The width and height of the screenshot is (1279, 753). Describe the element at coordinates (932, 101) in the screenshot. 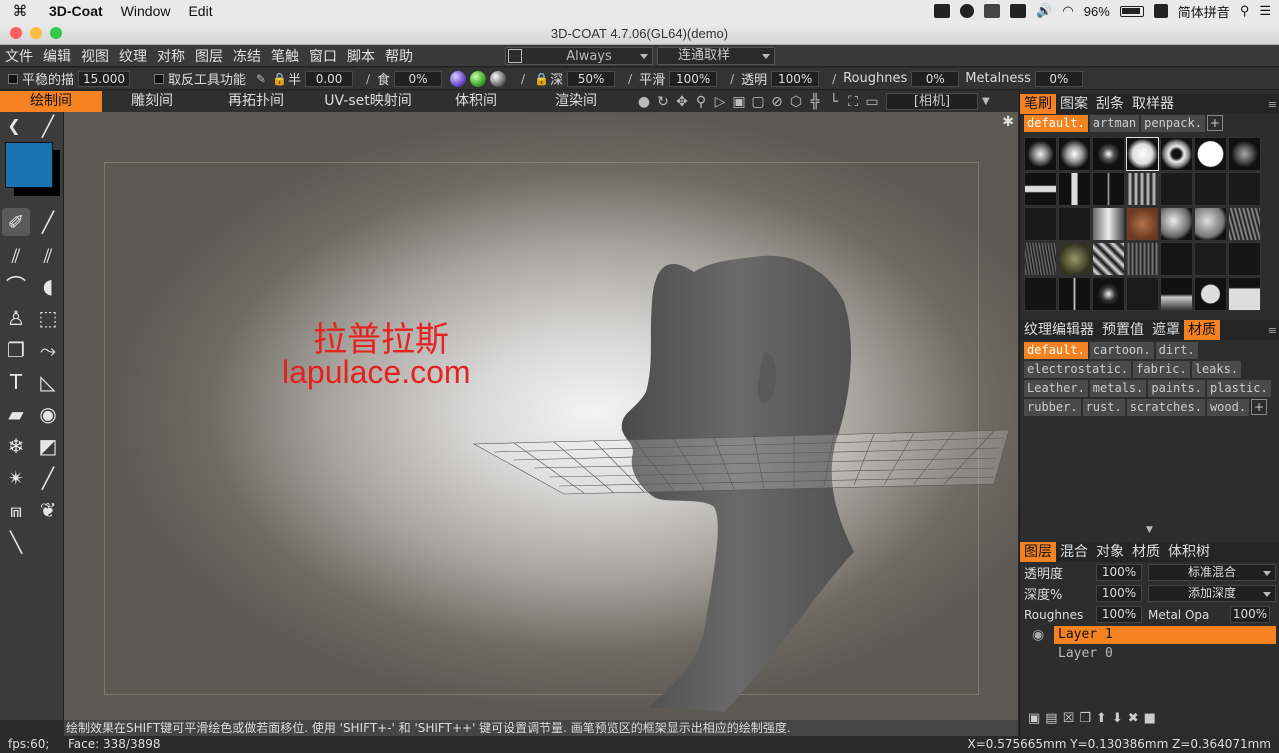

I see `camera-dropdown: [相机]` at that location.